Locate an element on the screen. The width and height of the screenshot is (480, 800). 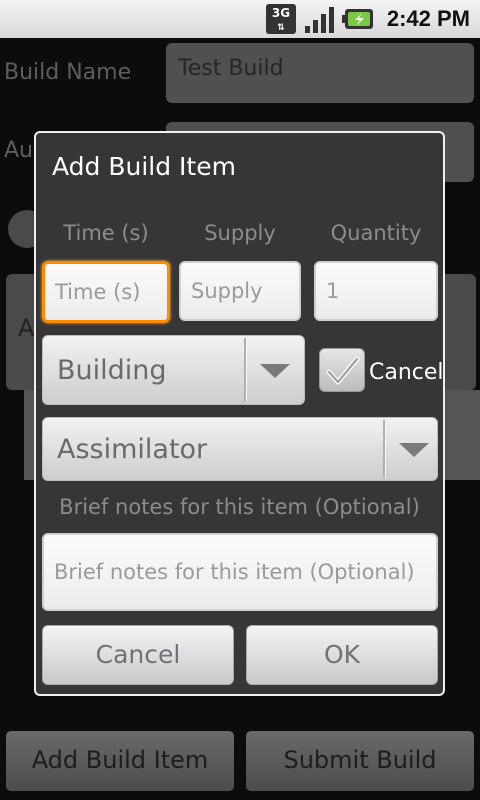
network-label: 3G is located at coordinates (281, 13).